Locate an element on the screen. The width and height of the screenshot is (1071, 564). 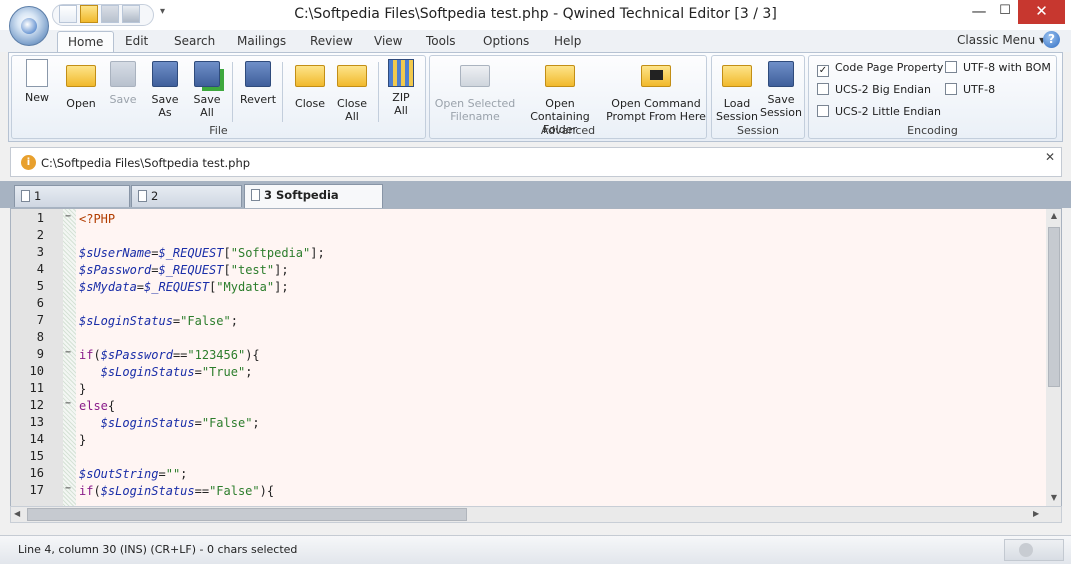
close-all-label: Close All is located at coordinates (352, 110).